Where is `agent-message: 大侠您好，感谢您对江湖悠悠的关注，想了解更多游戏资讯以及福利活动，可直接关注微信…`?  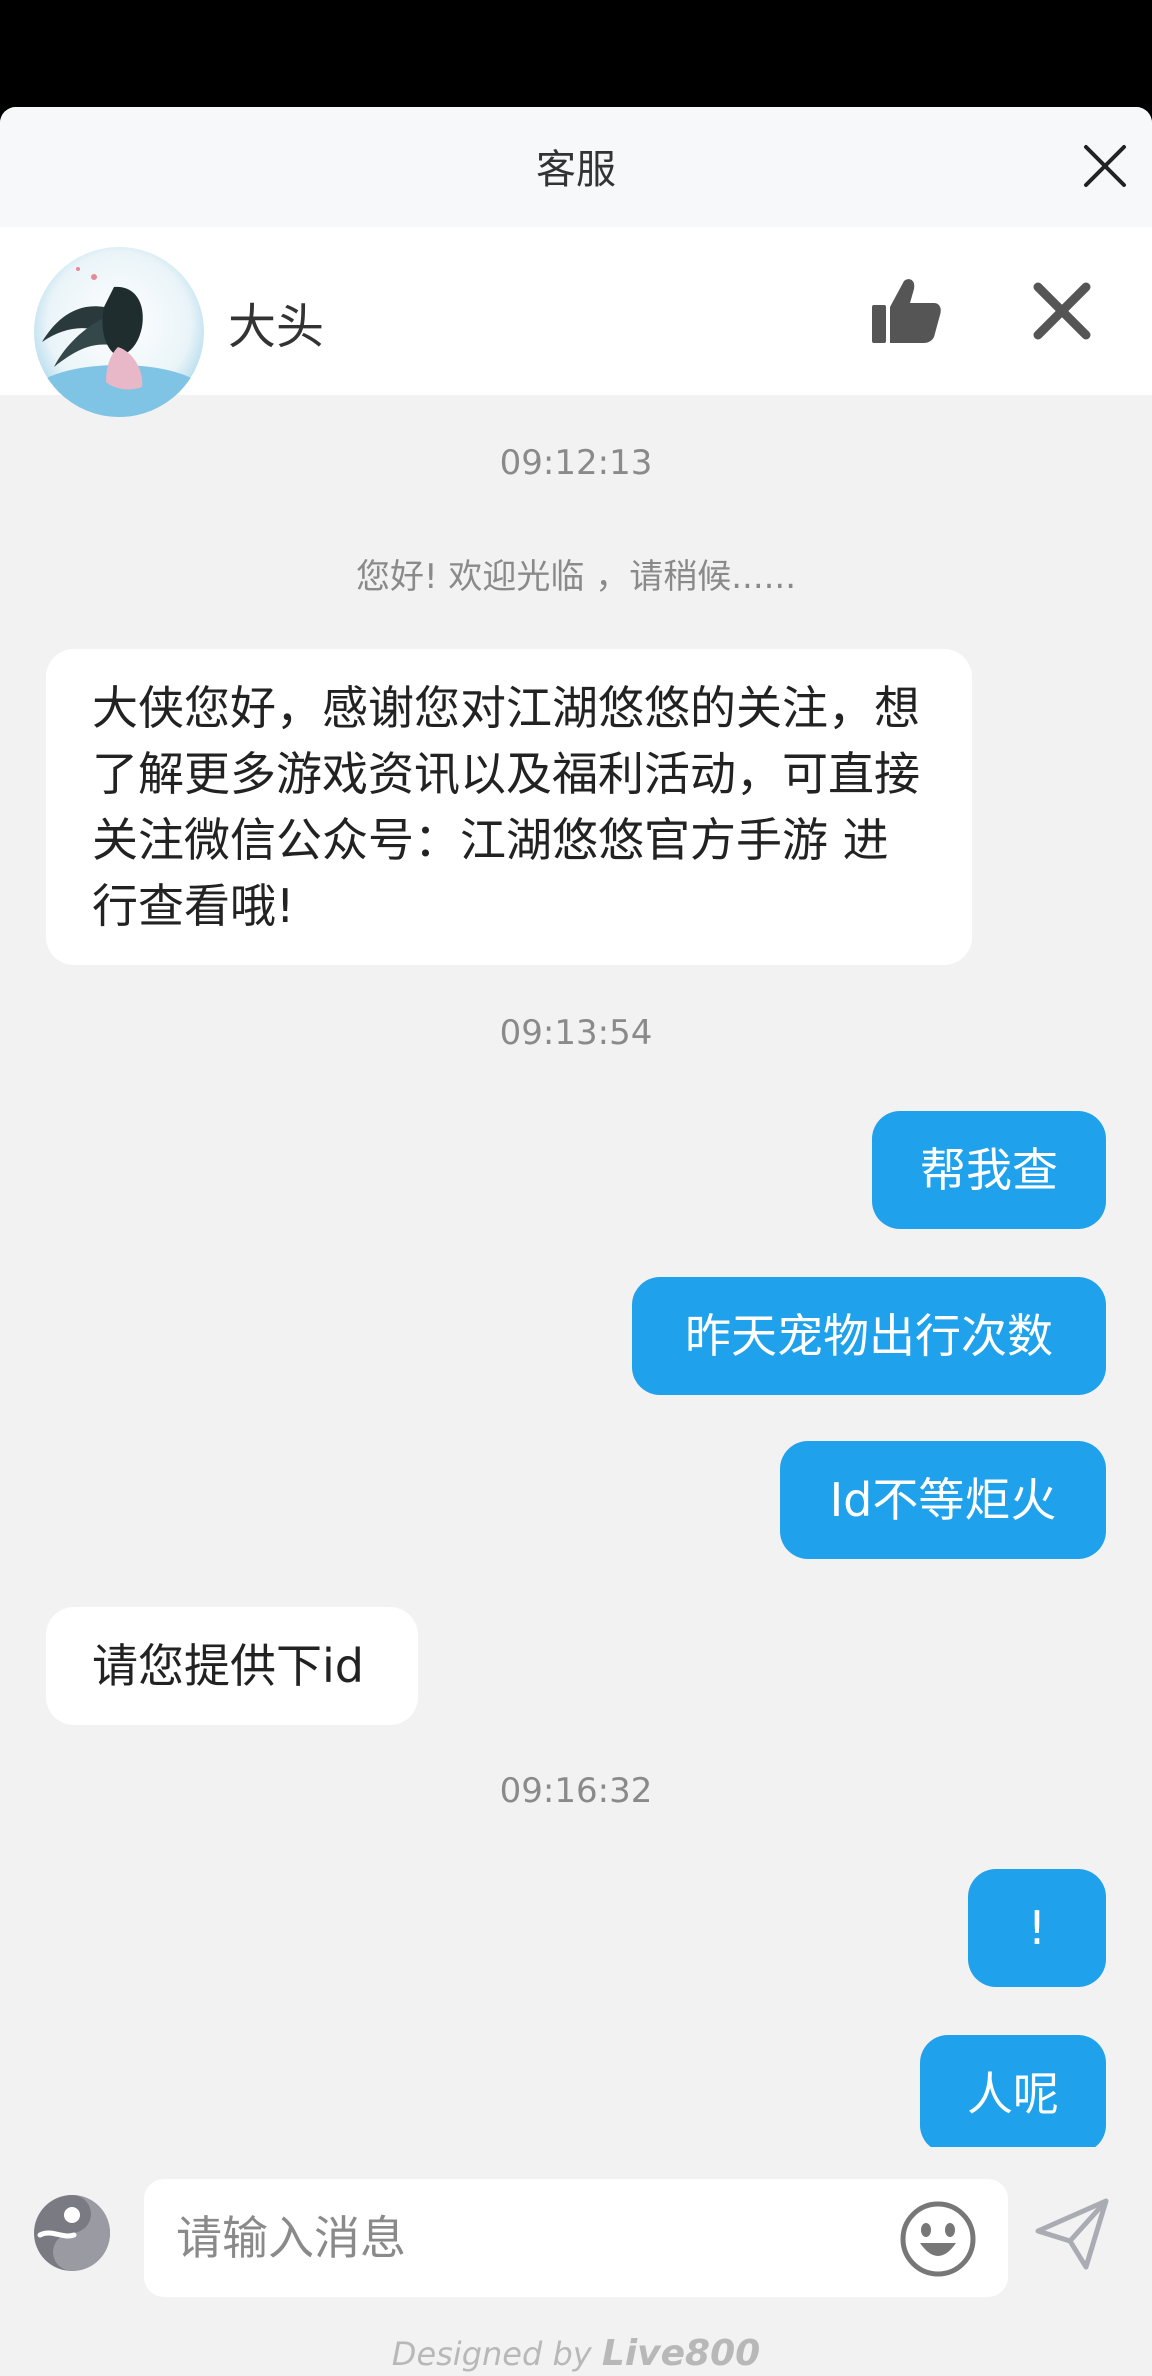 agent-message: 大侠您好，感谢您对江湖悠悠的关注，想了解更多游戏资讯以及福利活动，可直接关注微信… is located at coordinates (509, 807).